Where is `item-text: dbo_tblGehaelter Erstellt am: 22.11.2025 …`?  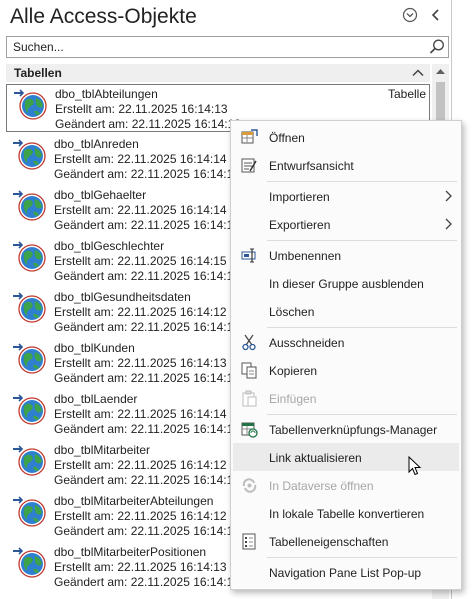
item-text: dbo_tblGehaelter Erstellt am: 22.11.2025 … is located at coordinates (147, 210).